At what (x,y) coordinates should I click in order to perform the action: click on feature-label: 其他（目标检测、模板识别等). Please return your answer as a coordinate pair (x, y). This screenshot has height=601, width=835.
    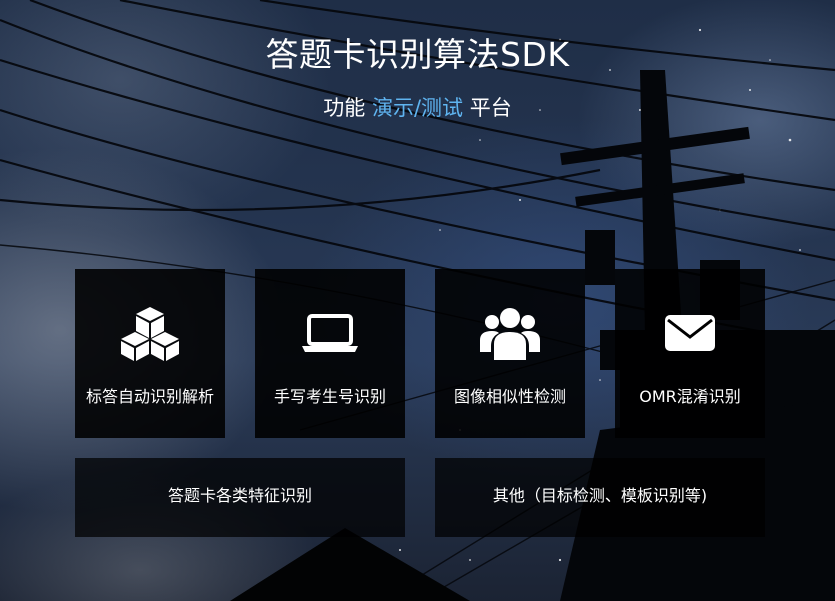
    Looking at the image, I should click on (600, 495).